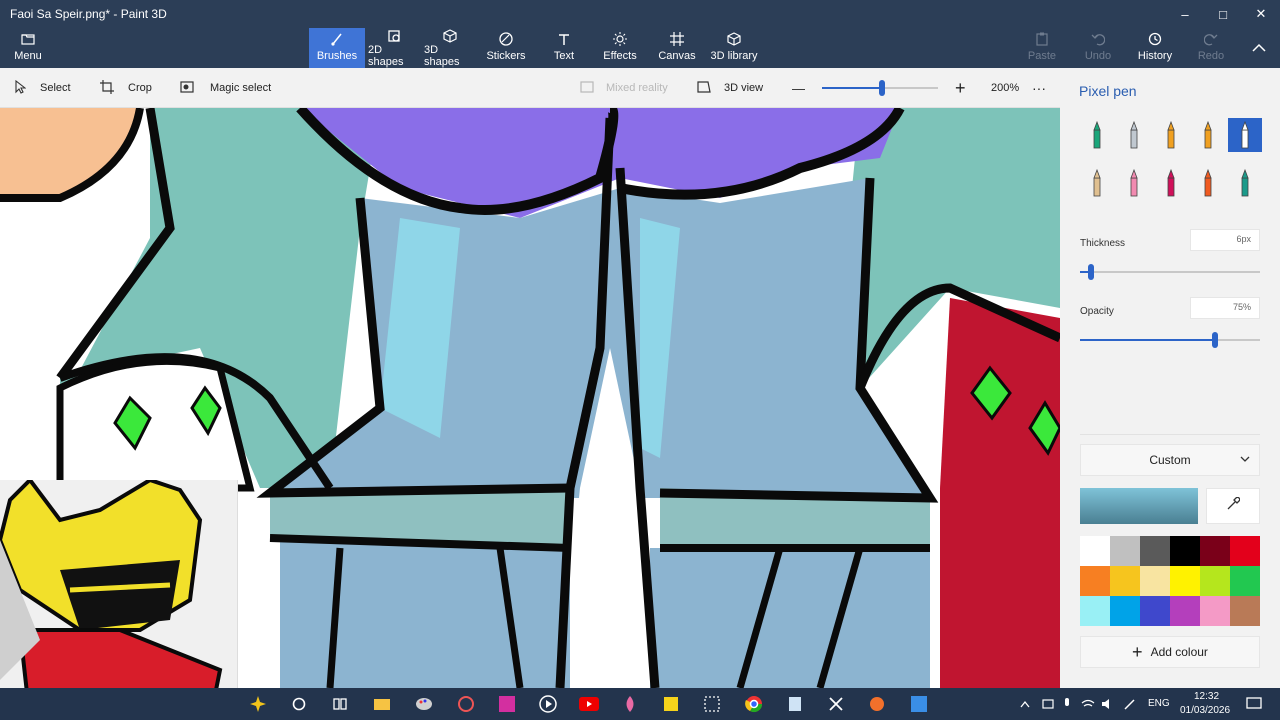  Describe the element at coordinates (1225, 240) in the screenshot. I see `thickness-input: 6px` at that location.